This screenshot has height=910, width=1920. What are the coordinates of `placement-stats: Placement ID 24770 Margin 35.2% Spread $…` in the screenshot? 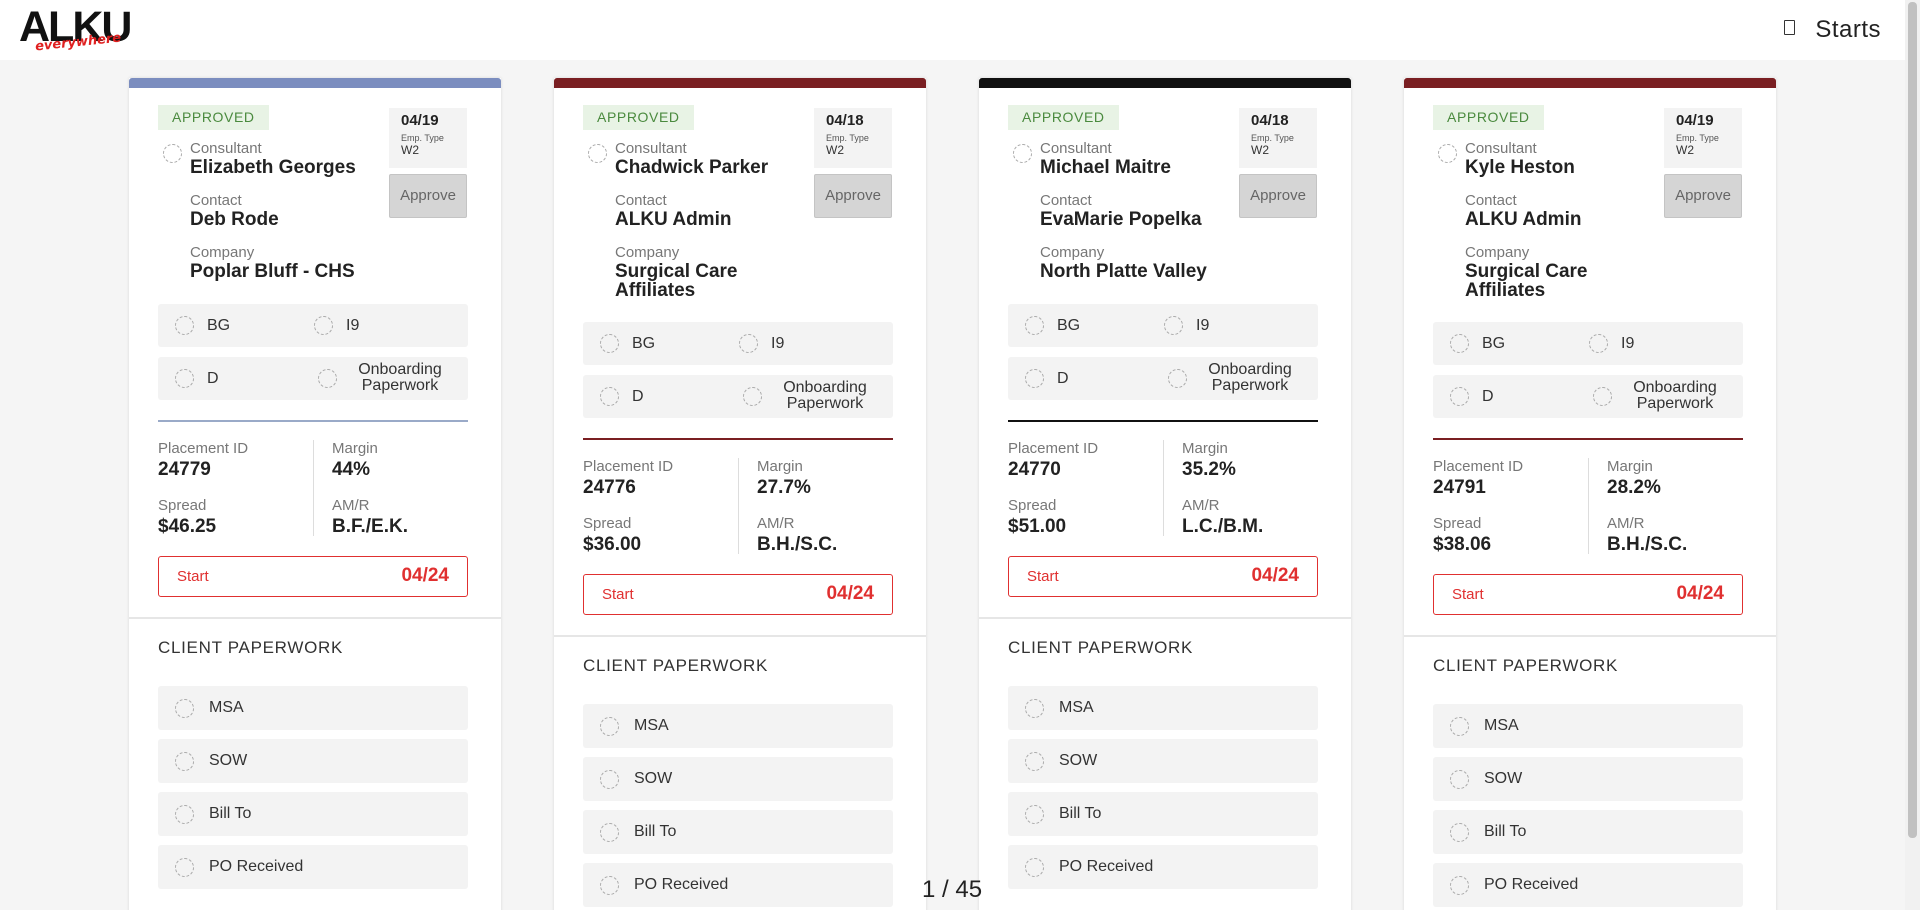 It's located at (1163, 490).